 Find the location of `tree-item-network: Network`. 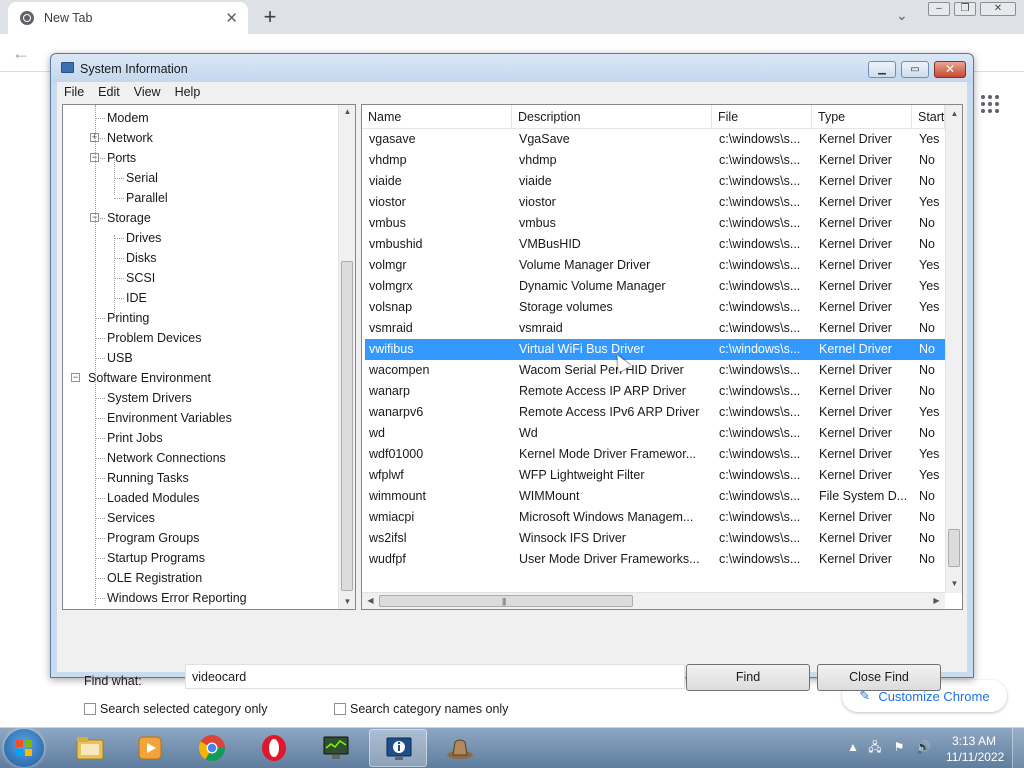

tree-item-network: Network is located at coordinates (130, 138).